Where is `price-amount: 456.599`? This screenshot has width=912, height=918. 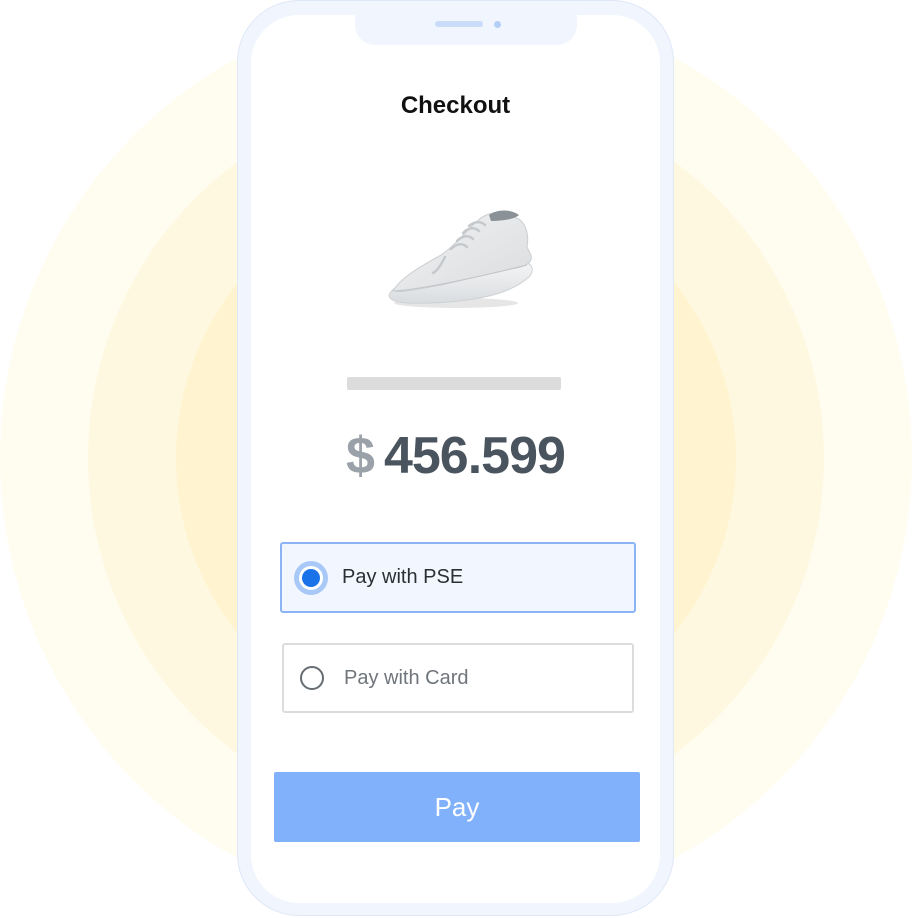 price-amount: 456.599 is located at coordinates (474, 456).